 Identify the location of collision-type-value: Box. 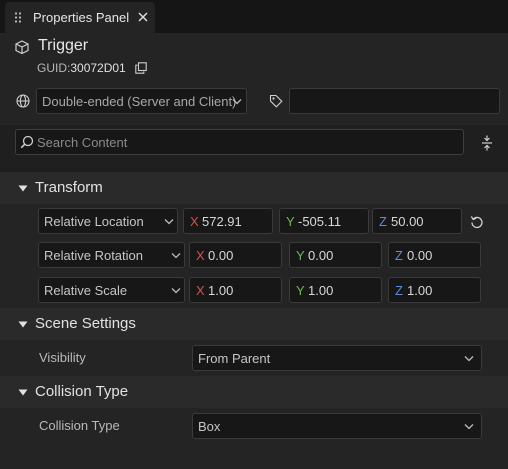
(209, 426).